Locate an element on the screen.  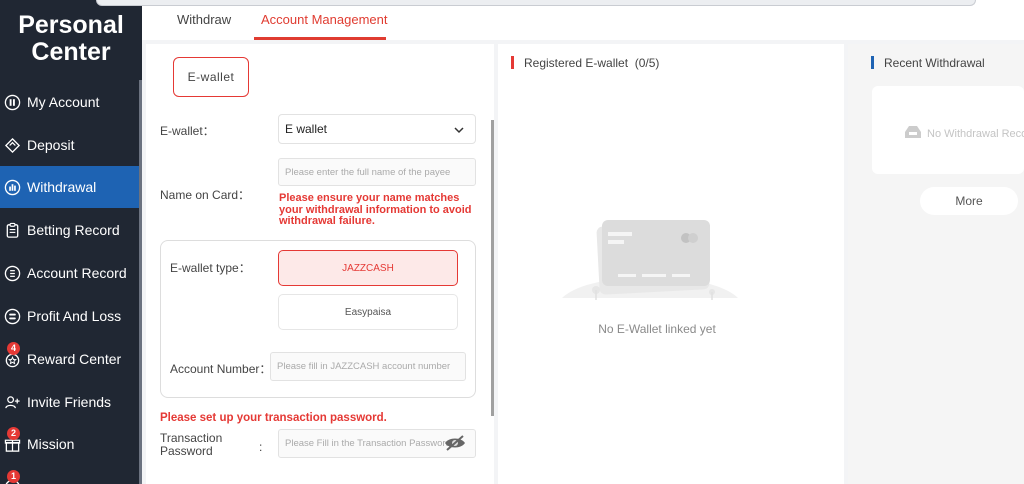
sidebar-item-invite-friends: Invite Friends is located at coordinates (71, 402).